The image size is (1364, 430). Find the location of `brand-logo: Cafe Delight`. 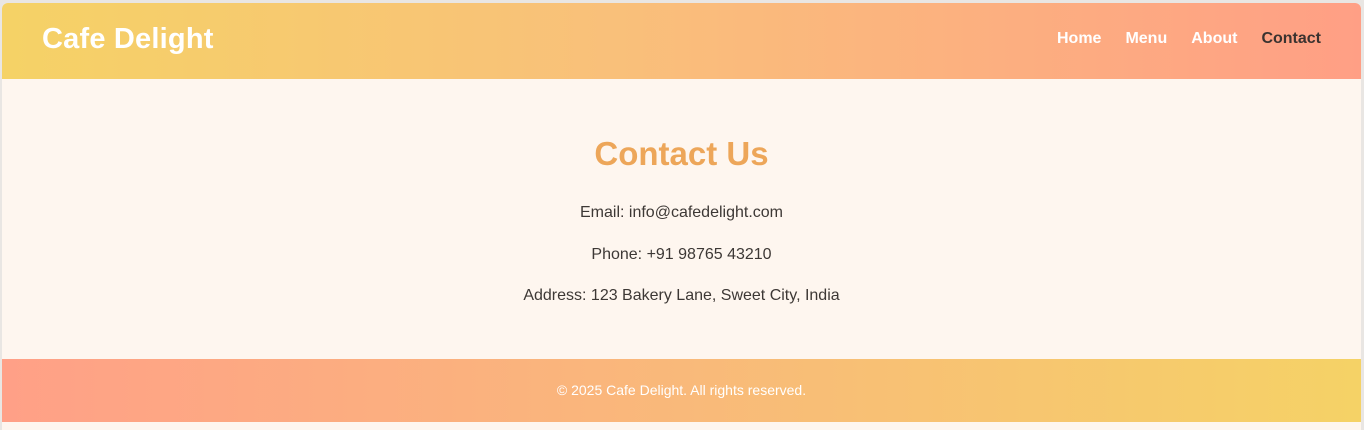

brand-logo: Cafe Delight is located at coordinates (128, 39).